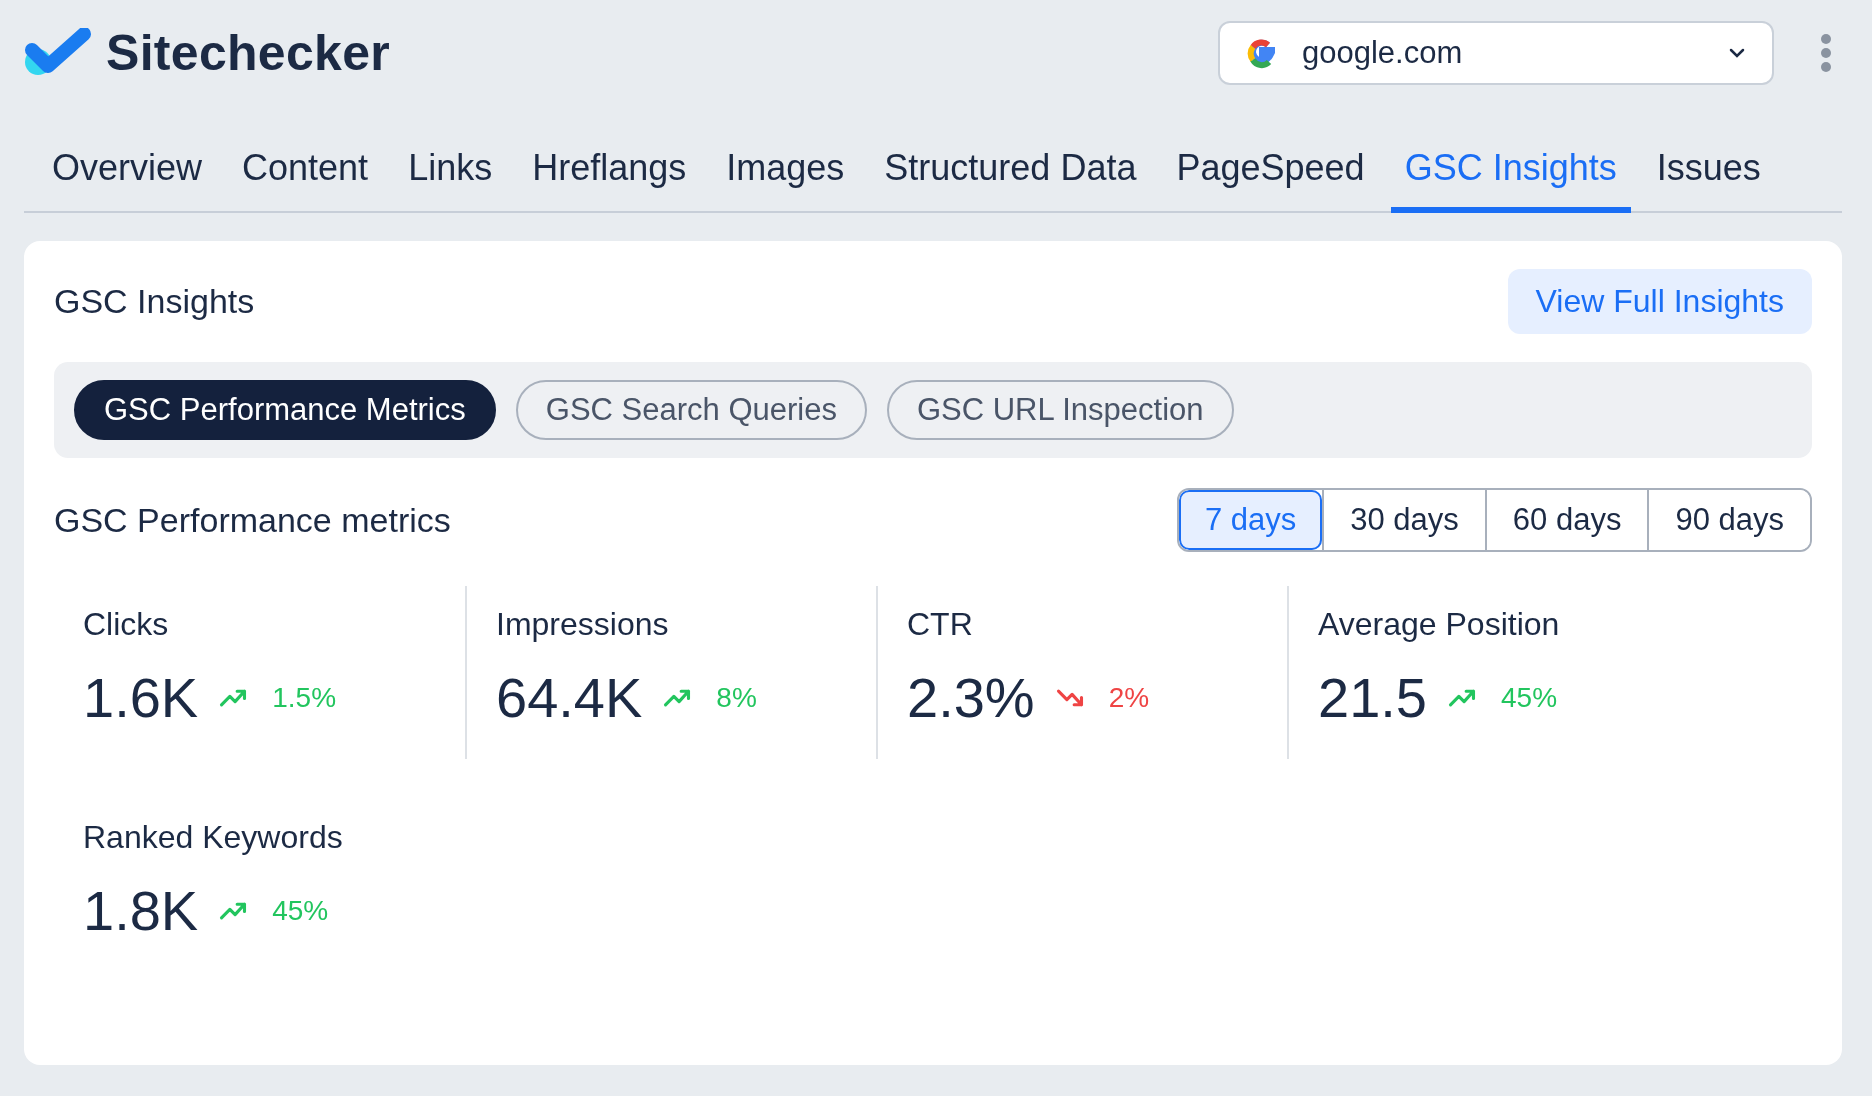 Image resolution: width=1872 pixels, height=1096 pixels. Describe the element at coordinates (609, 176) in the screenshot. I see `nav-tab: Hreflangs` at that location.